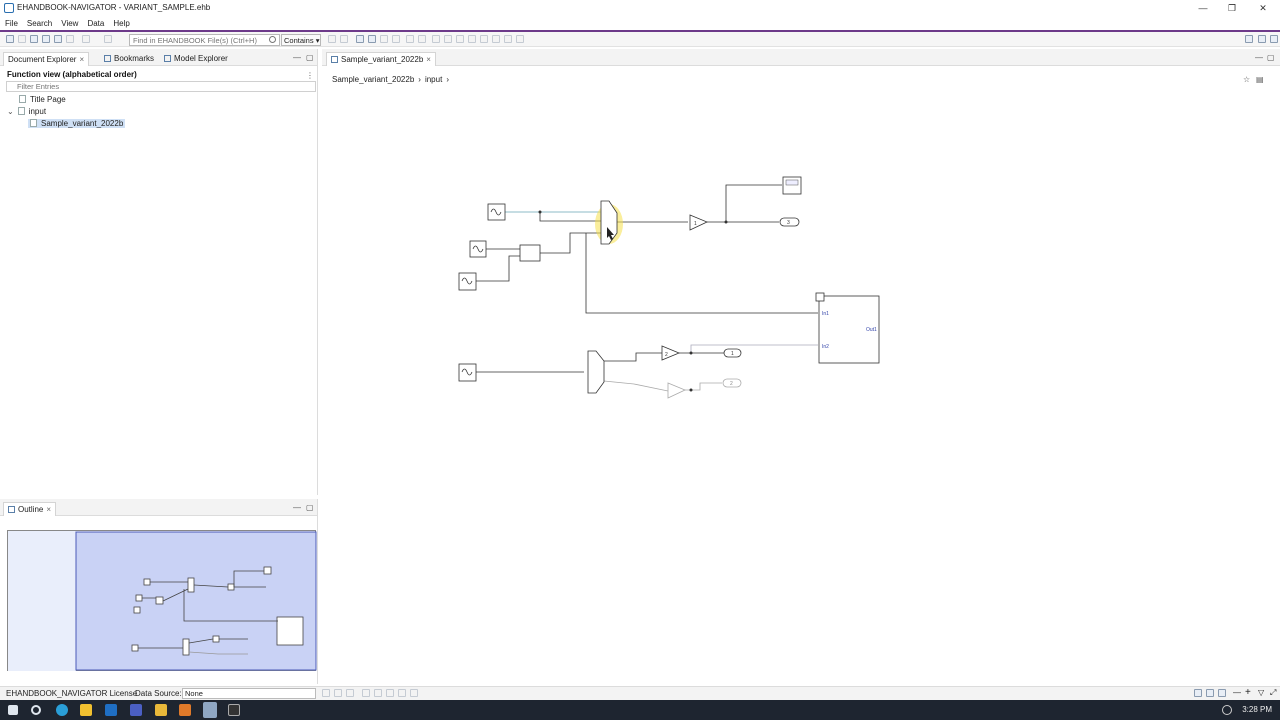 Image resolution: width=1280 pixels, height=720 pixels. What do you see at coordinates (1261, 692) in the screenshot?
I see `filter-icon: ▽` at bounding box center [1261, 692].